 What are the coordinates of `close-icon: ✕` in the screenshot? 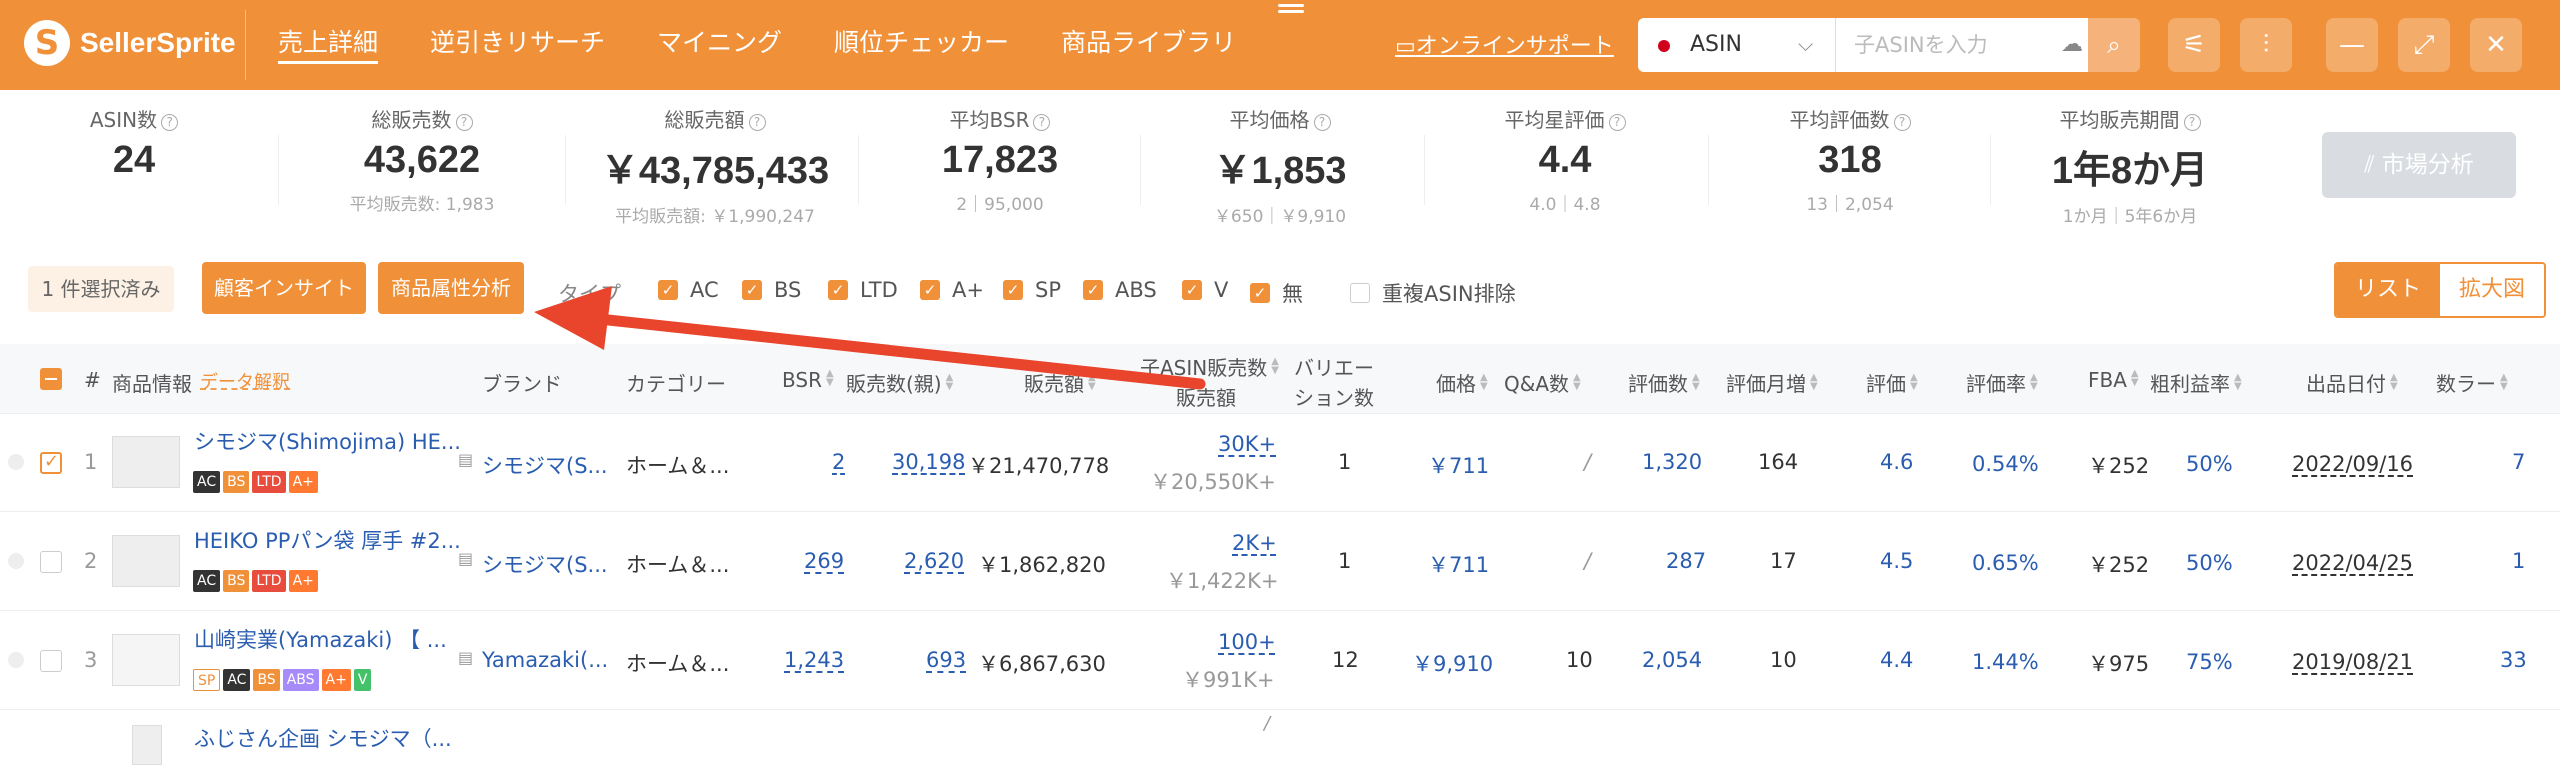 It's located at (2496, 45).